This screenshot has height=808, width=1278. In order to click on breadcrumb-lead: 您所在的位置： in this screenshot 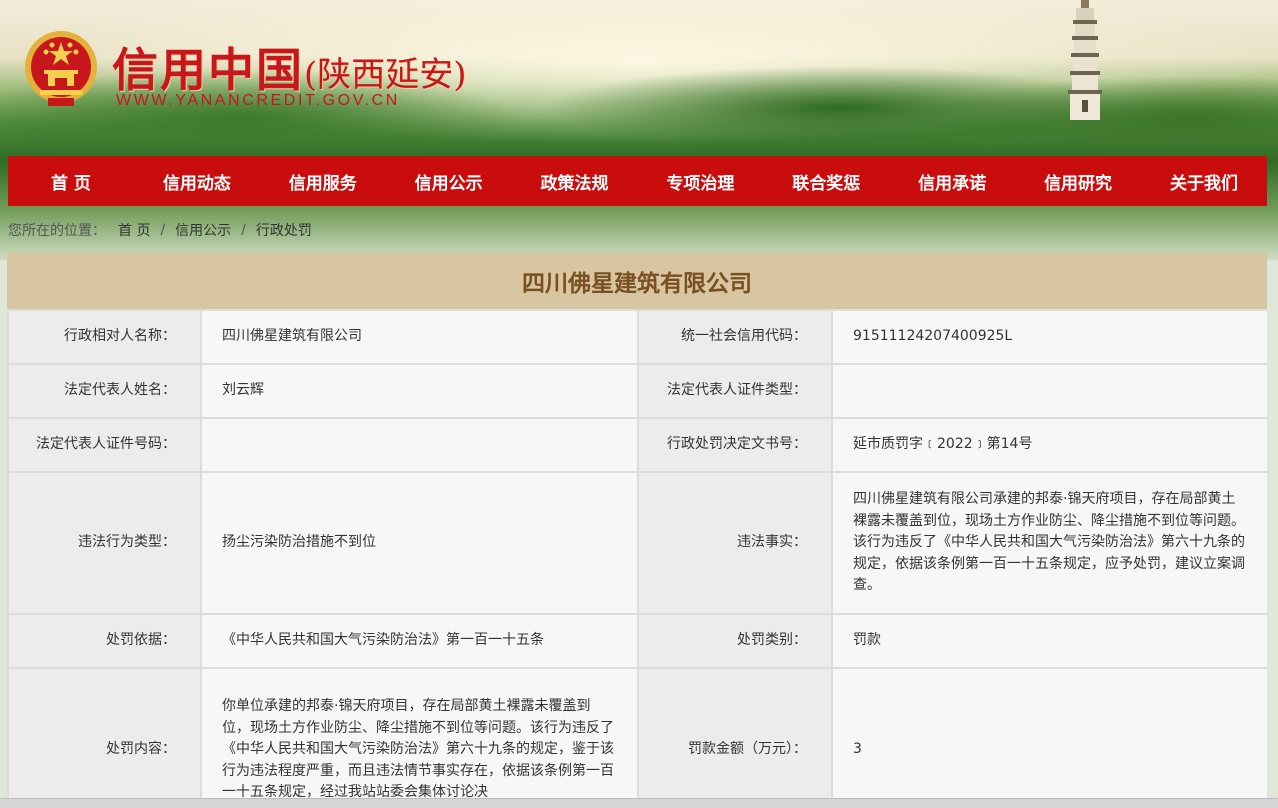, I will do `click(57, 231)`.